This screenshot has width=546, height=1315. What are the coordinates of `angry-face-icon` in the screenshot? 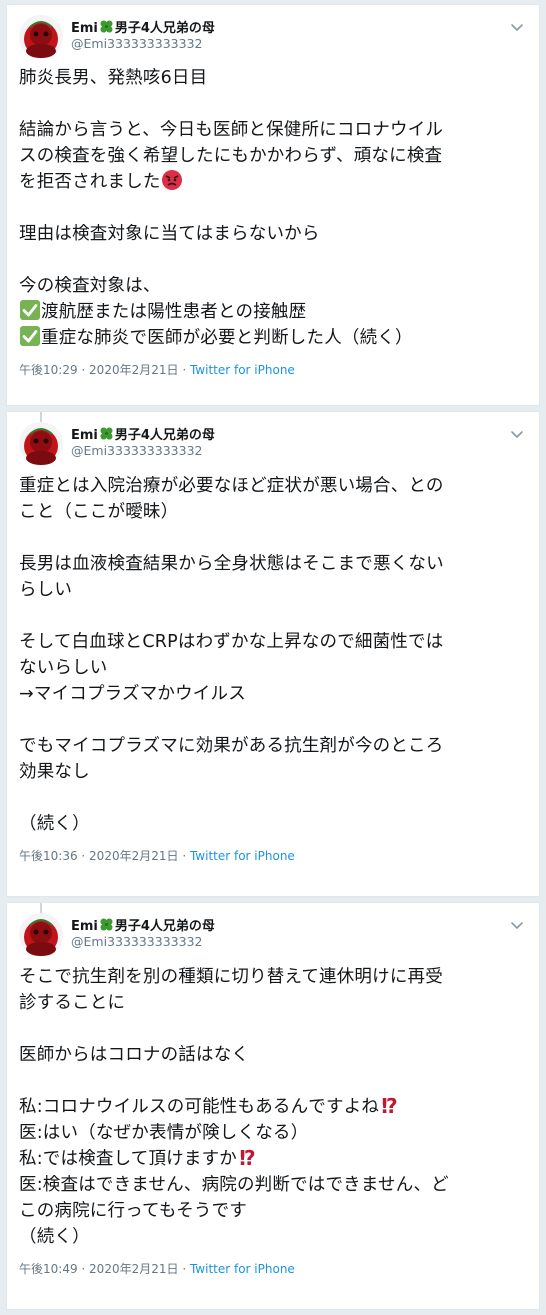 It's located at (172, 181).